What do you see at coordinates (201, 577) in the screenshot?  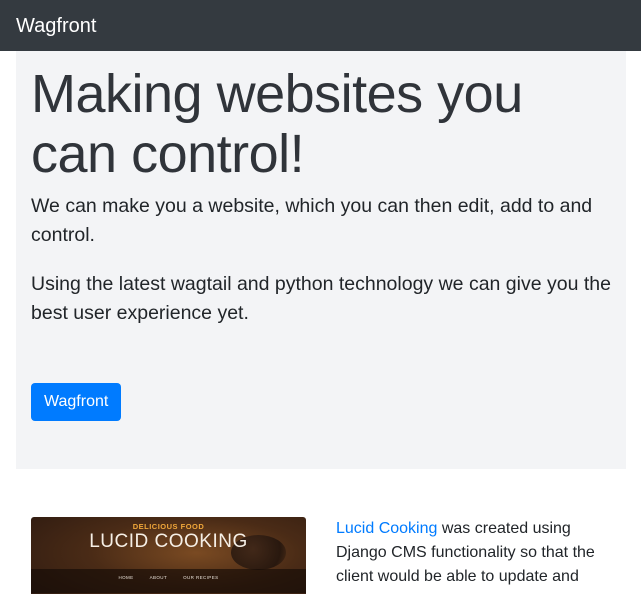 I see `screenshot-nav-item: OUR RECIPES` at bounding box center [201, 577].